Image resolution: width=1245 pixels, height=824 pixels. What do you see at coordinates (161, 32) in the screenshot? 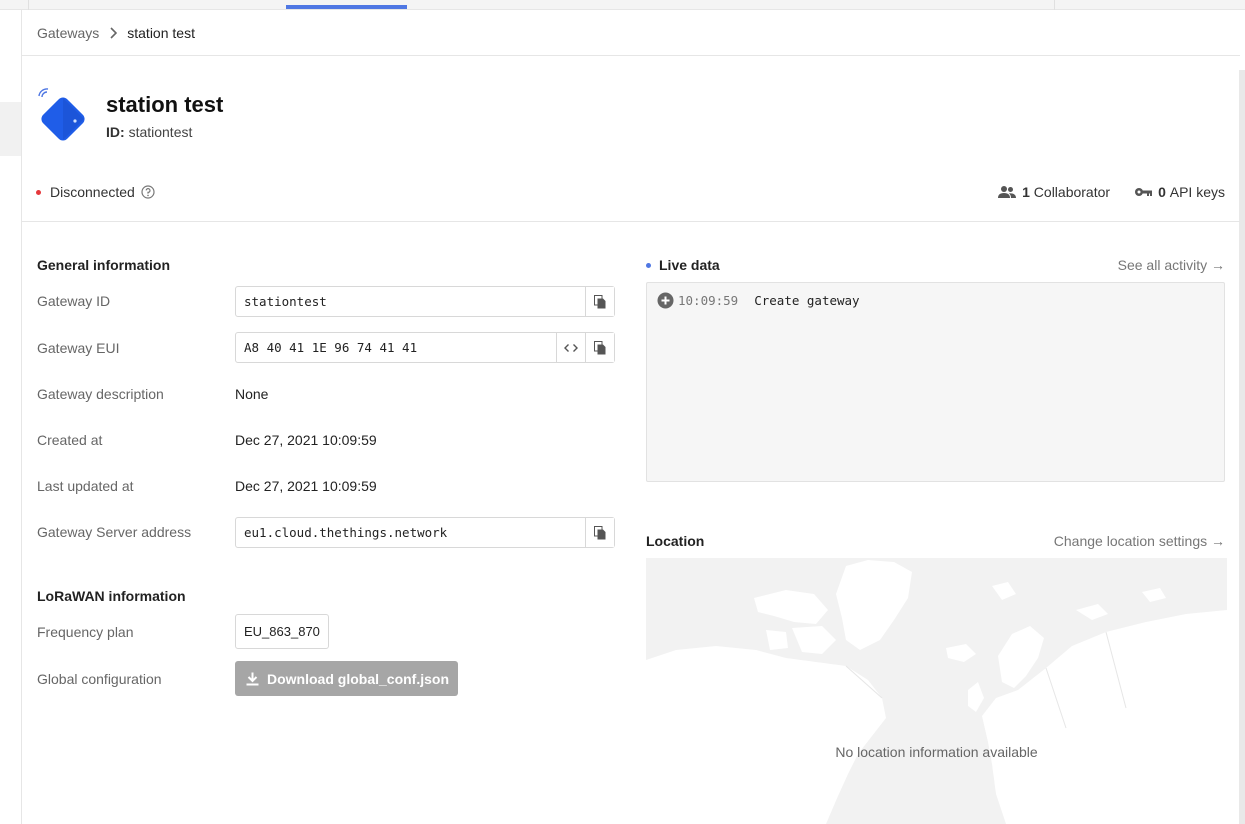
I see `breadcrumb-current: station test` at bounding box center [161, 32].